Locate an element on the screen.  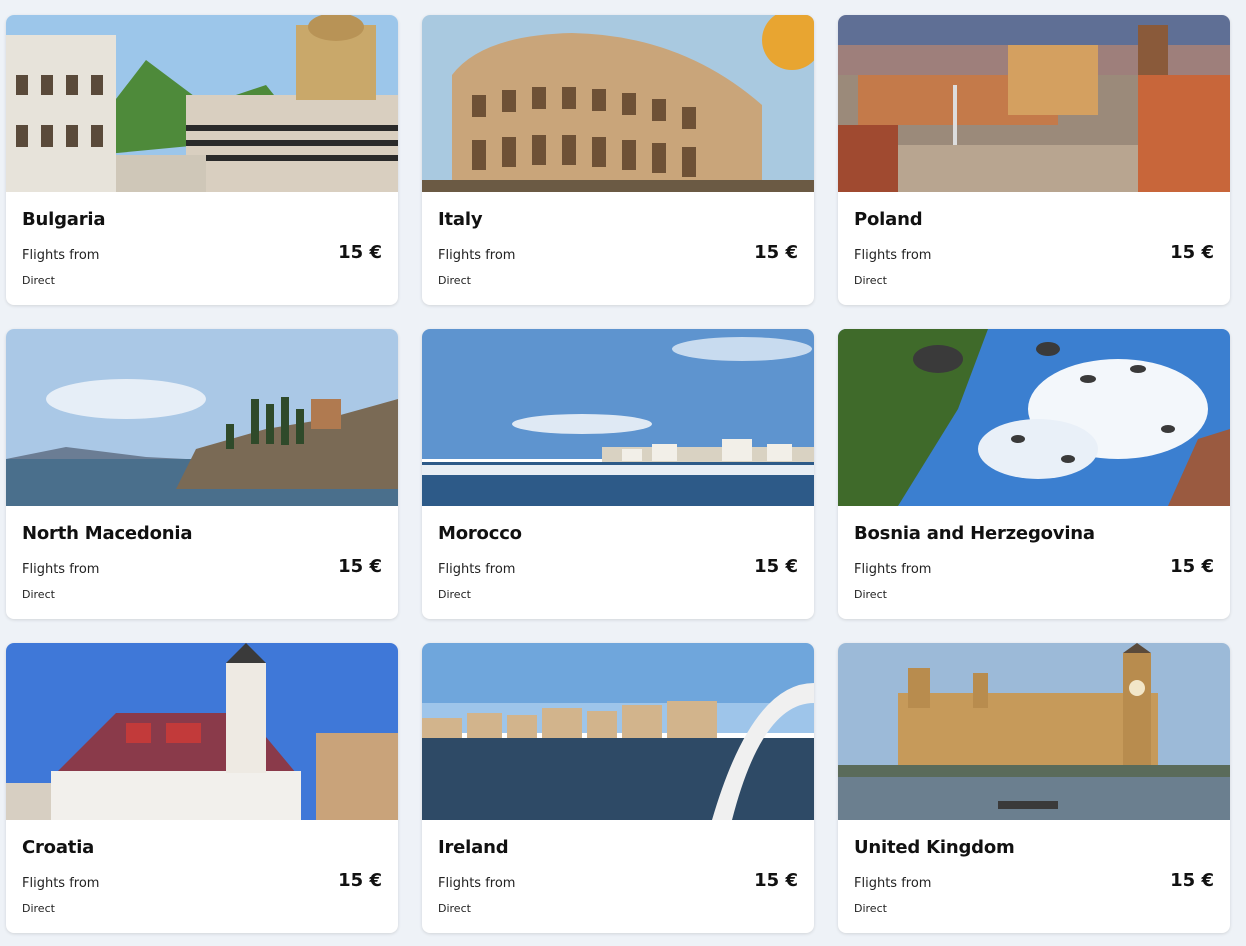
destination-card-italy: Italy Flights from 15 € Direct is located at coordinates (618, 160).